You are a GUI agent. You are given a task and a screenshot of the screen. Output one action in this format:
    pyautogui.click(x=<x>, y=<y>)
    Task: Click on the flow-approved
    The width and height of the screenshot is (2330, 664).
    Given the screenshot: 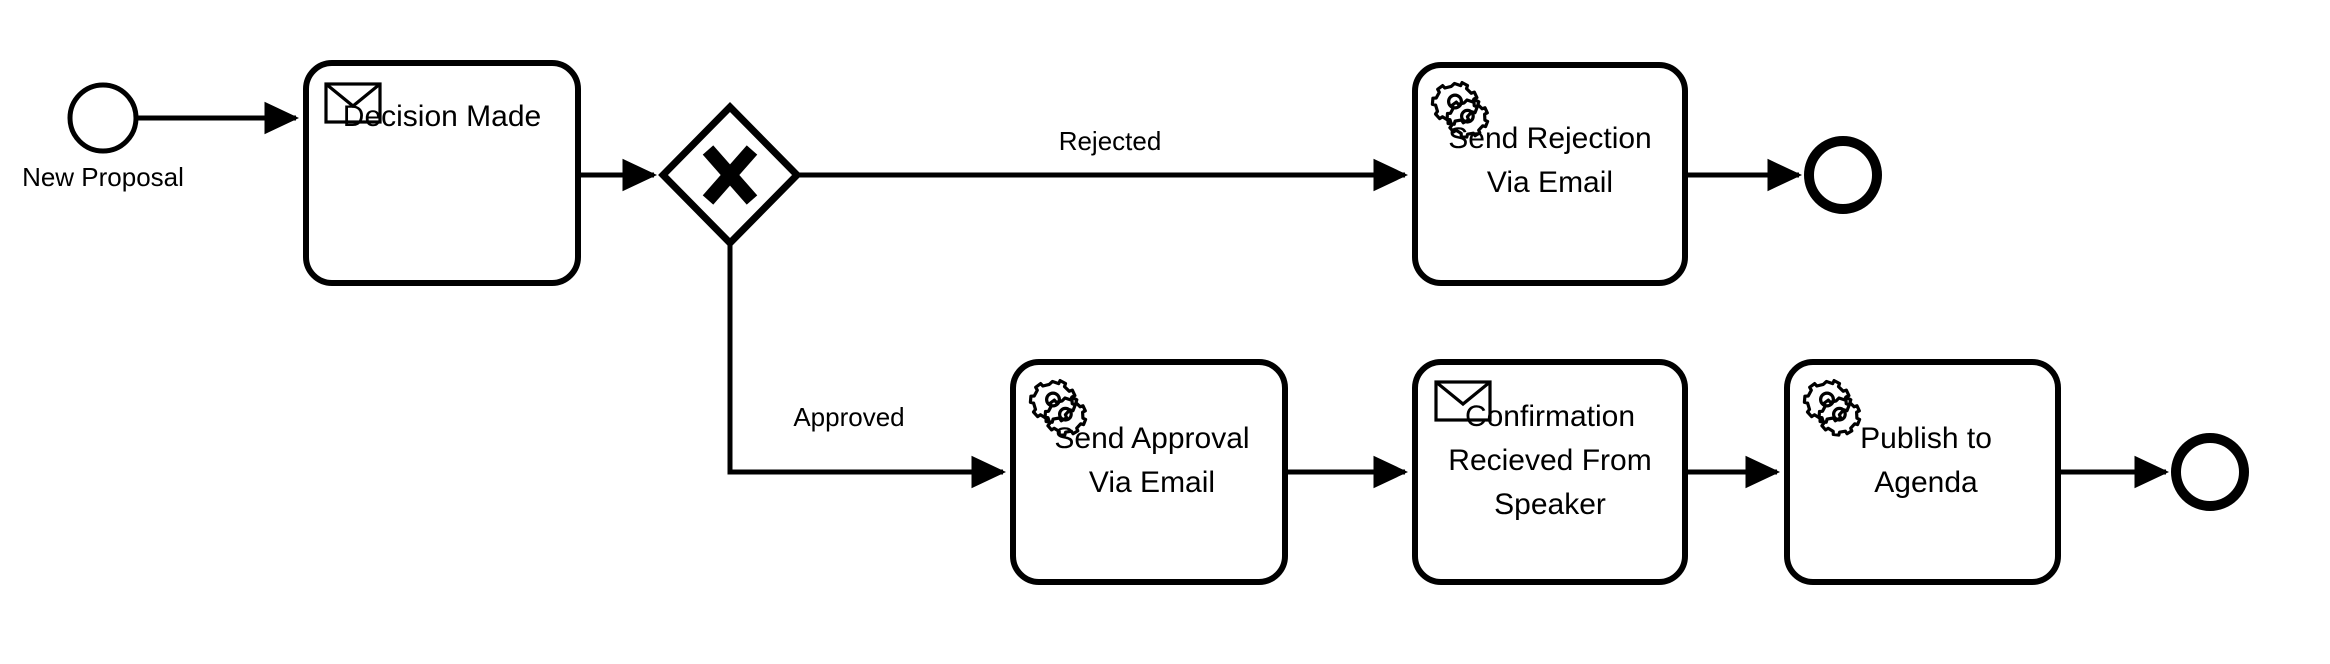 What is the action you would take?
    pyautogui.click(x=866, y=366)
    